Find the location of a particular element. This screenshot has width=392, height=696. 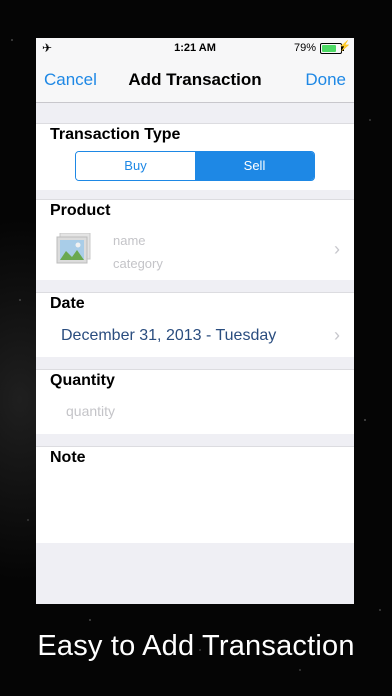

date-value: December 31, 2013 - Tuesday is located at coordinates (169, 335).